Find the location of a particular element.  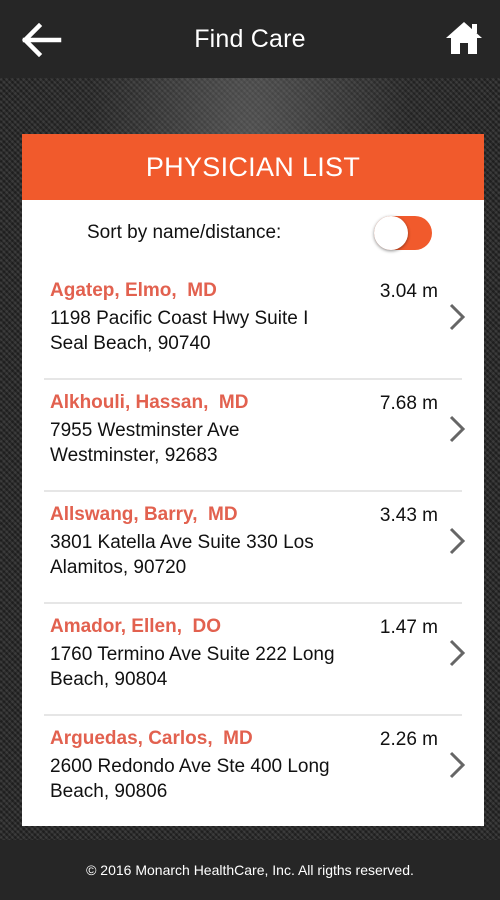

toggle-knob is located at coordinates (391, 233).